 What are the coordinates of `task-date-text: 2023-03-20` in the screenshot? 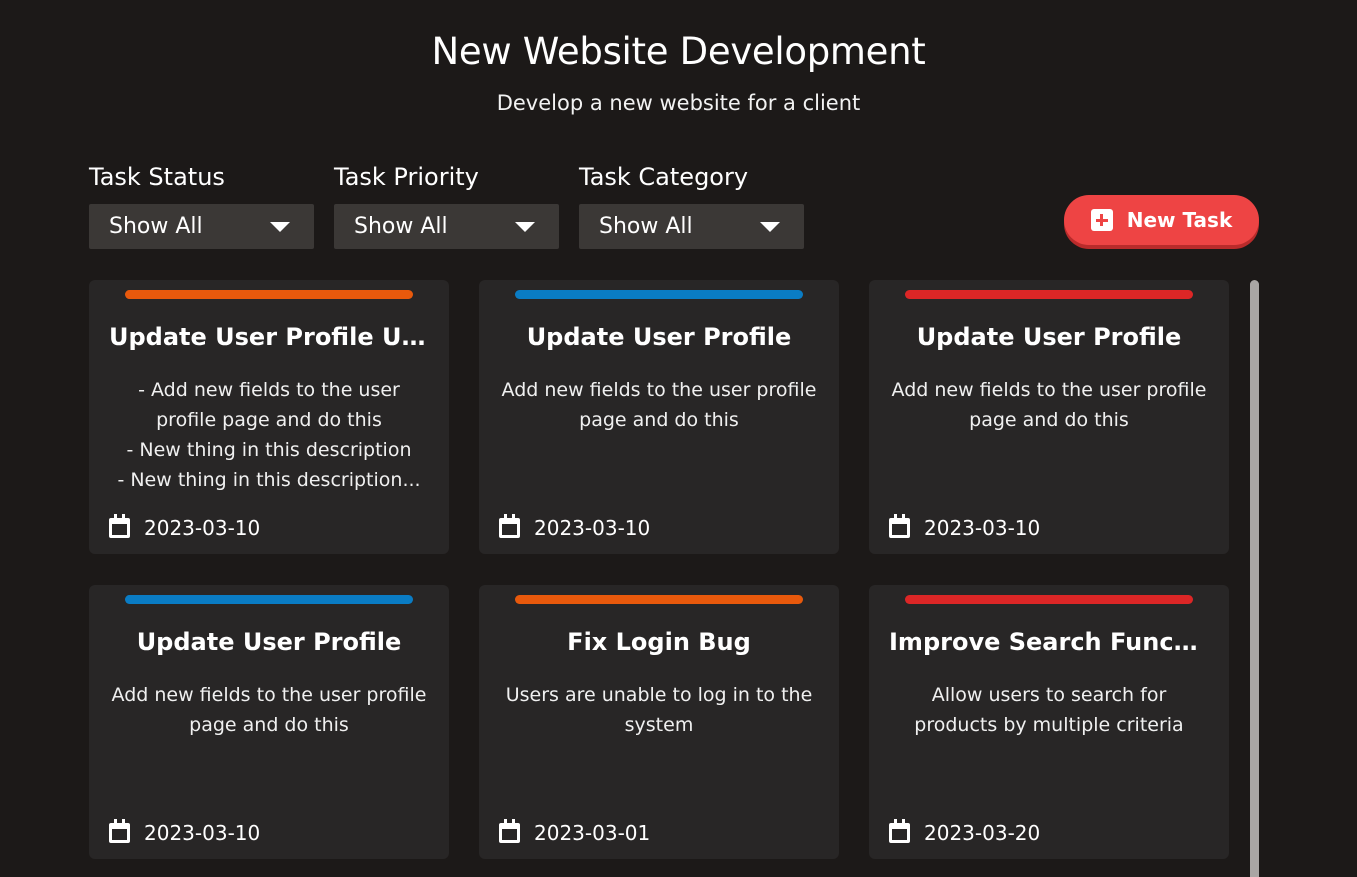 It's located at (982, 833).